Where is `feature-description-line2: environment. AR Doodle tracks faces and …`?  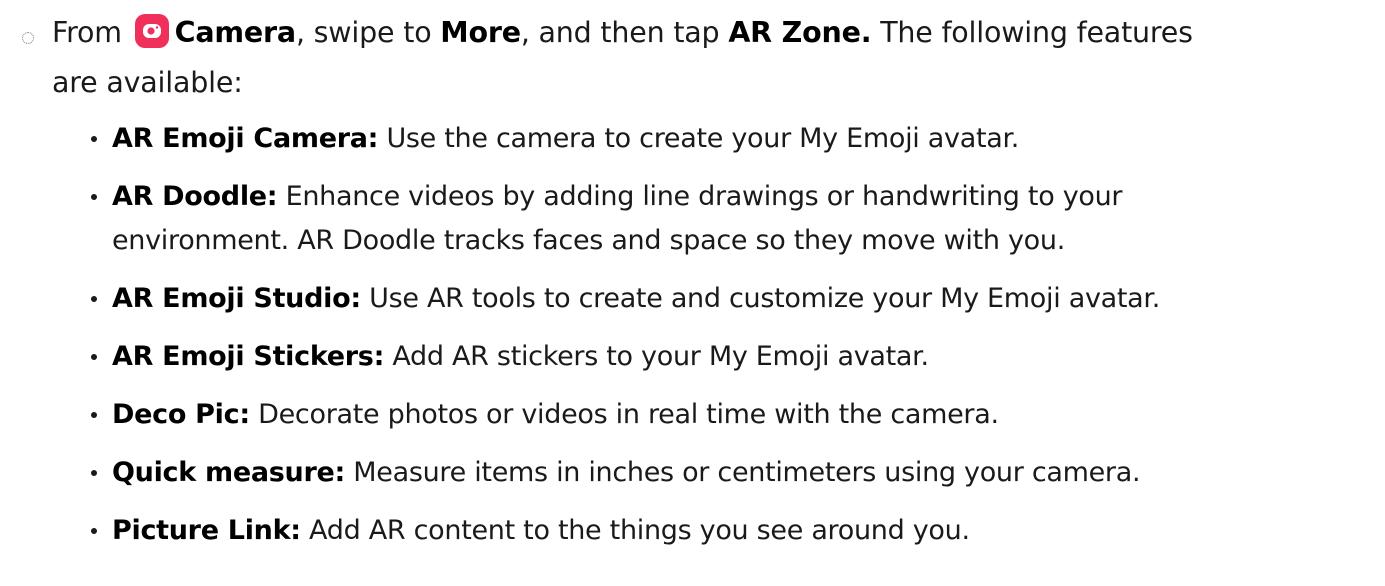
feature-description-line2: environment. AR Doodle tracks faces and … is located at coordinates (588, 240).